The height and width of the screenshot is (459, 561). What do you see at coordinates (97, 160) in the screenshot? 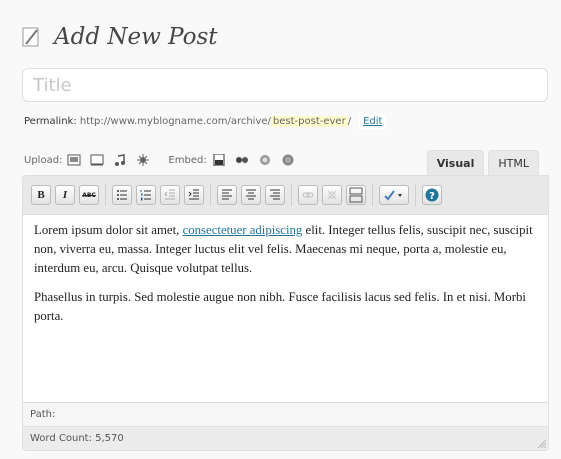
I see `video-icon` at bounding box center [97, 160].